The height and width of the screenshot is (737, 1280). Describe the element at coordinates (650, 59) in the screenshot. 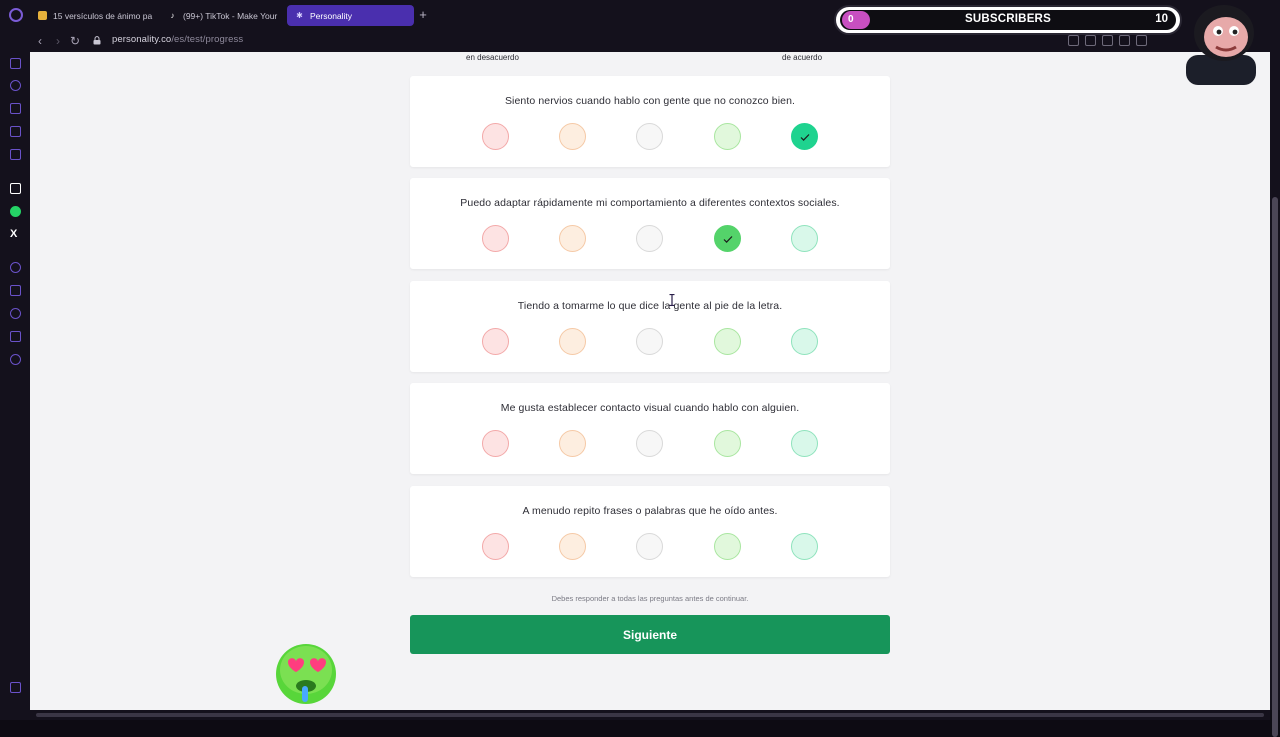

I see `scale-labels: en desacuerdo de acuerdo` at that location.